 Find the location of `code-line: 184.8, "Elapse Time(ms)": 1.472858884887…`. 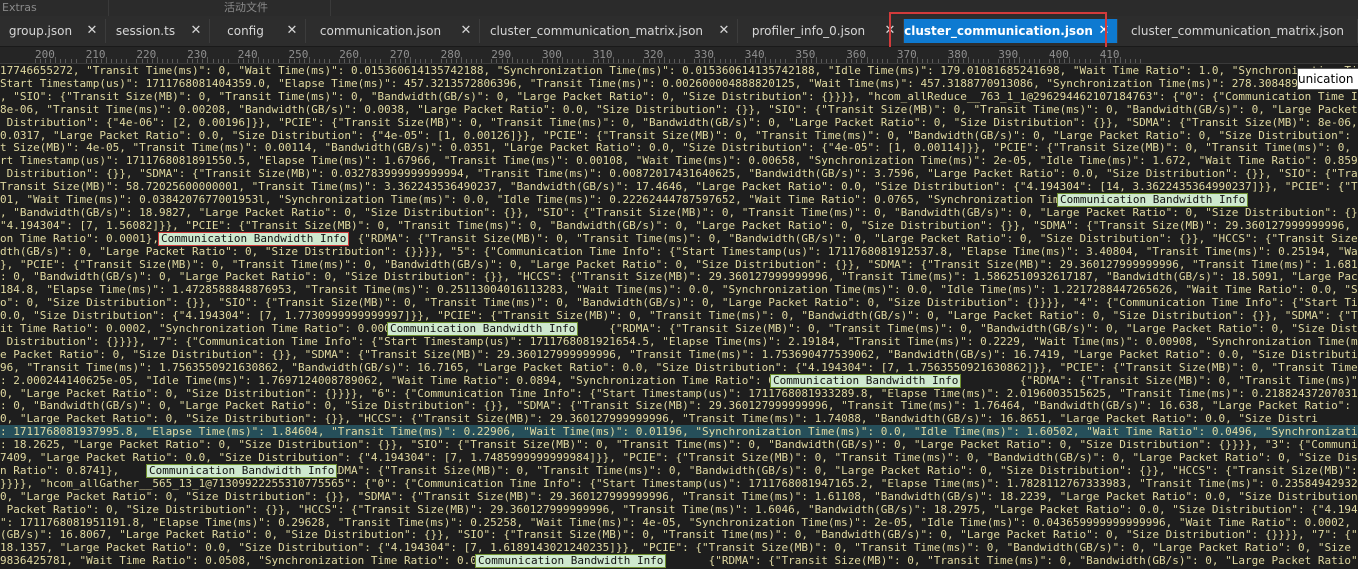

code-line: 184.8, "Elapse Time(ms)": 1.472858884887… is located at coordinates (679, 289).